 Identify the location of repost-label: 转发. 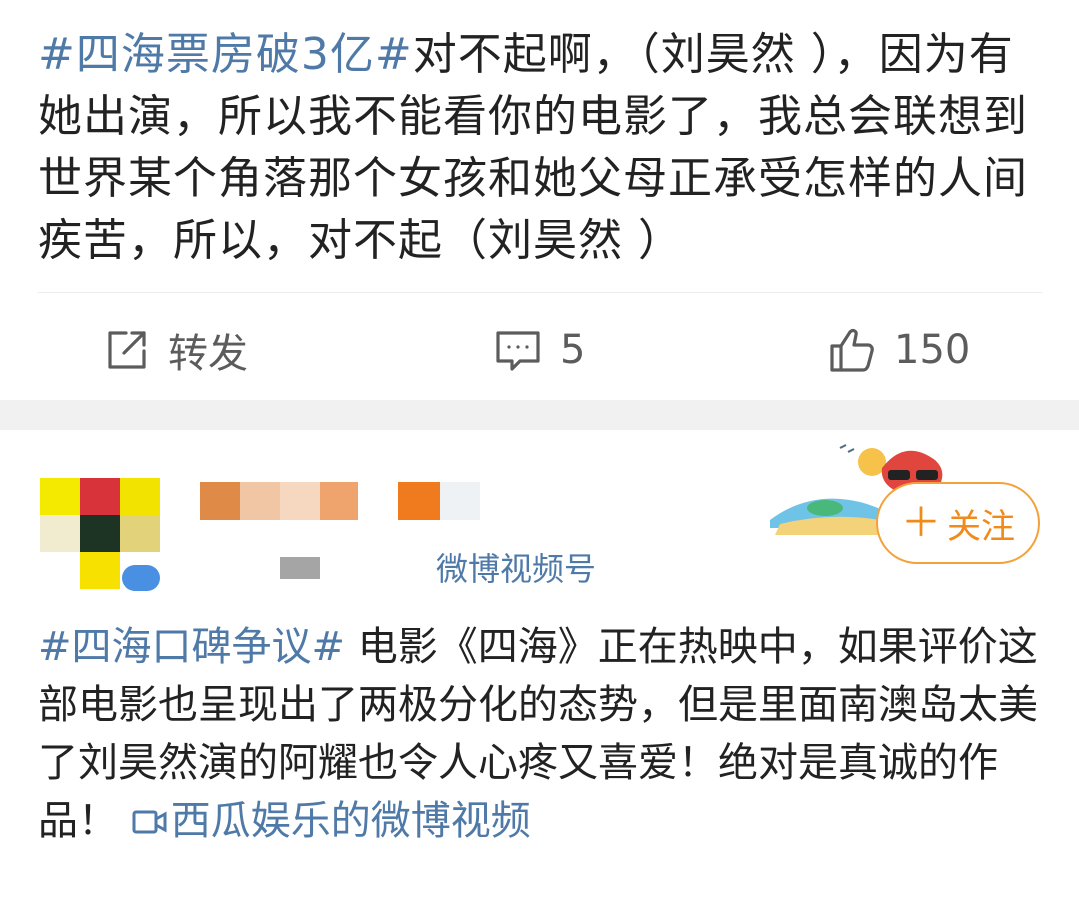
(208, 354).